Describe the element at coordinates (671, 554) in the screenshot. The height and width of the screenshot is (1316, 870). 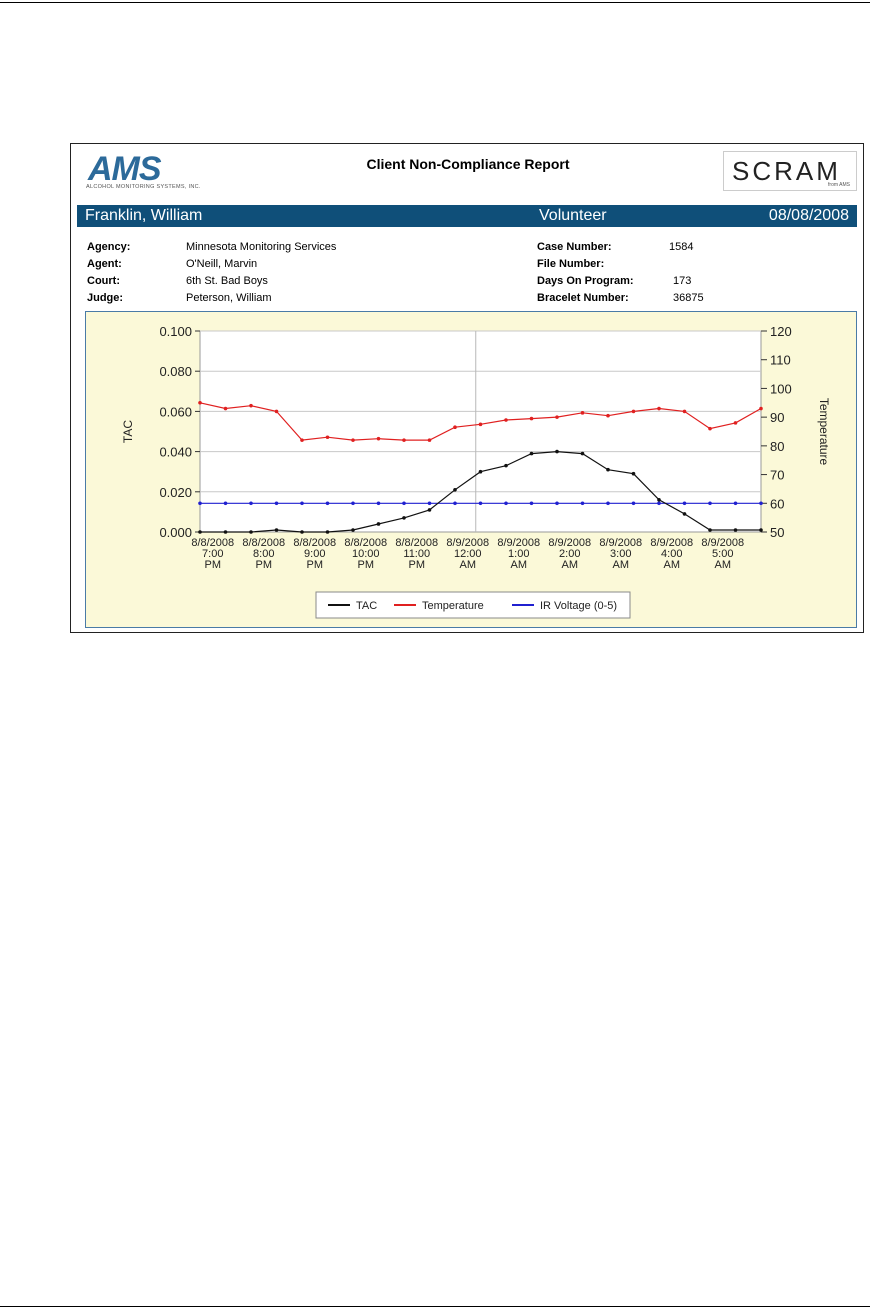
I see `x-tick-label: 8/9/2008 4:00 AM` at that location.